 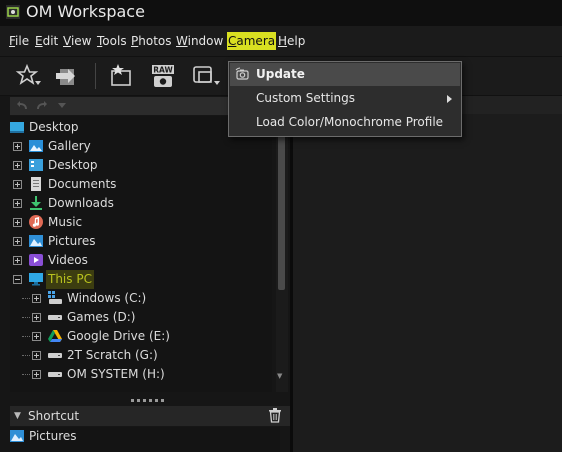 I want to click on raw-camera-icon: RAW, so click(x=163, y=76).